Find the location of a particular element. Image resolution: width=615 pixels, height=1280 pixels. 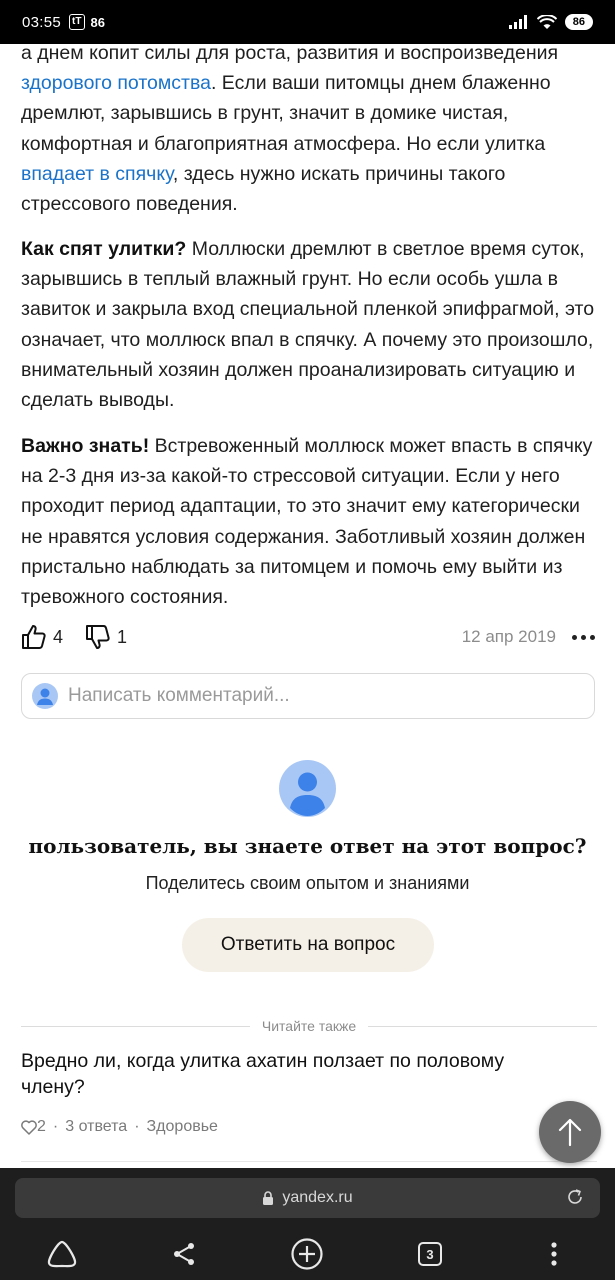

app-notification-icon: tT is located at coordinates (77, 22).